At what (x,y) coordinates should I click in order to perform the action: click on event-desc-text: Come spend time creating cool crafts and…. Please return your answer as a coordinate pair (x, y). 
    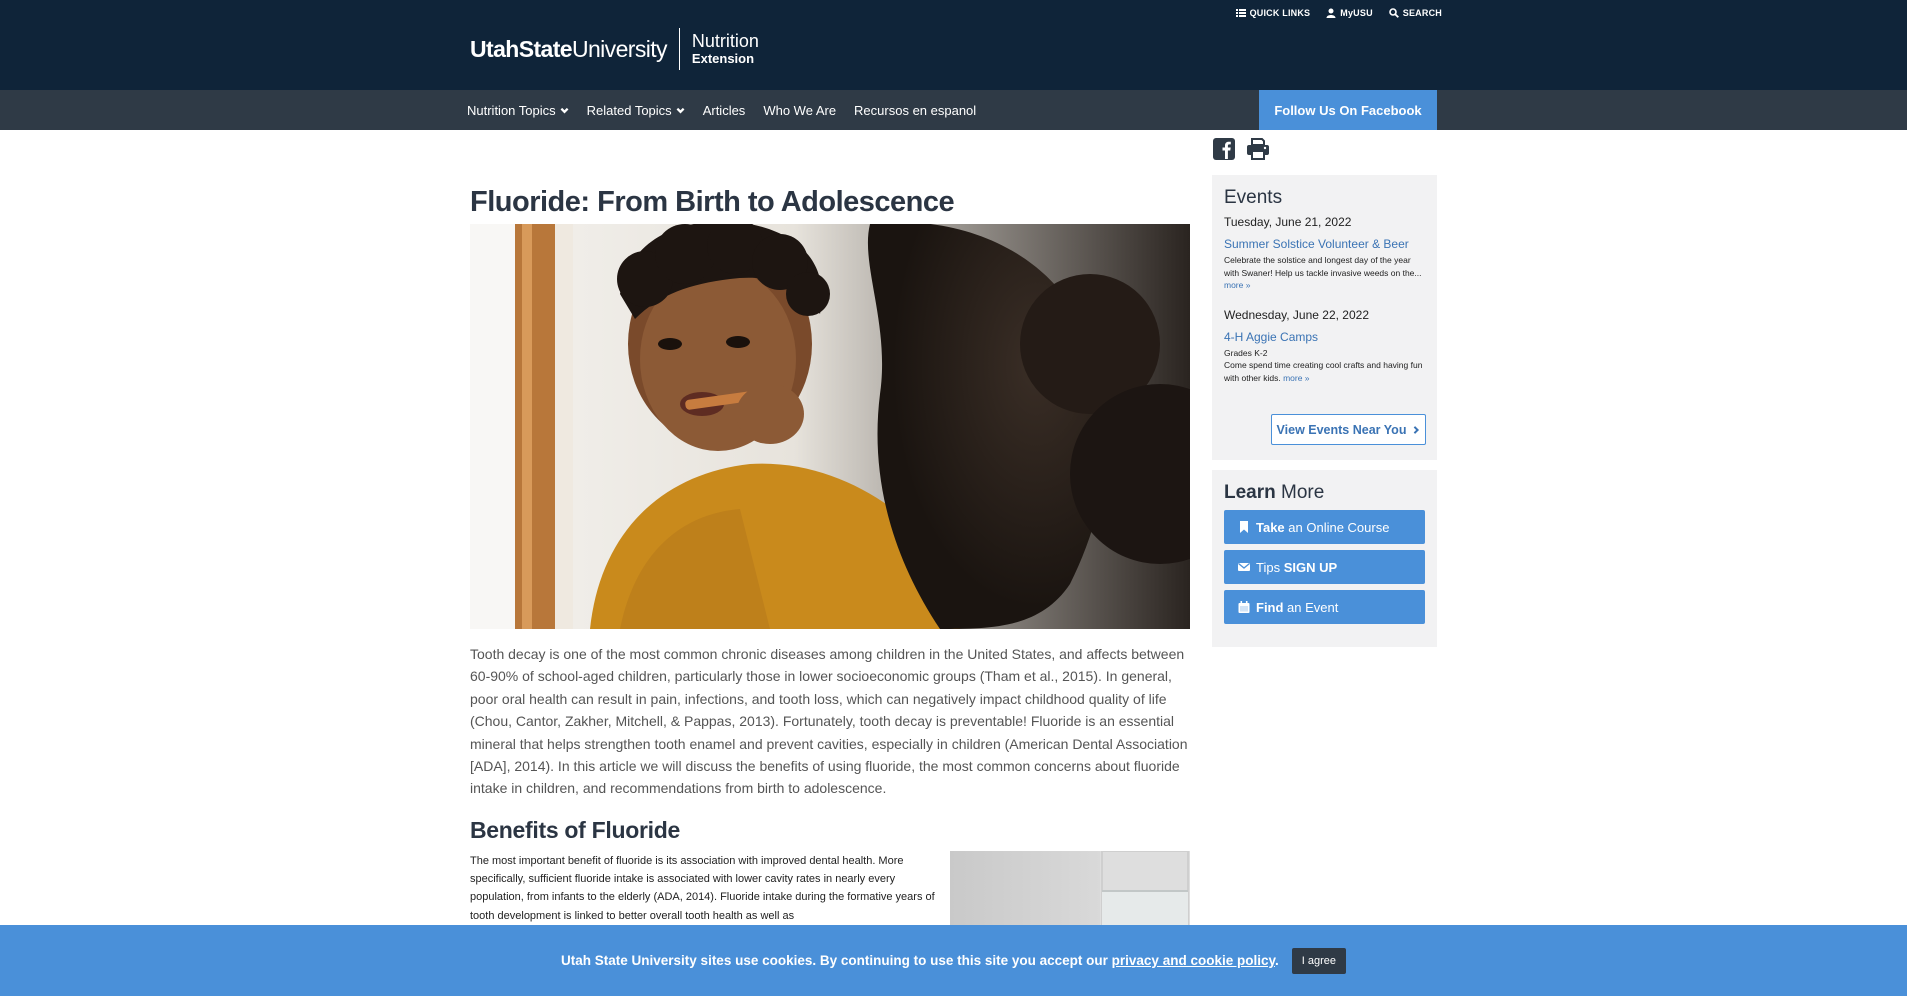
    Looking at the image, I should click on (1323, 371).